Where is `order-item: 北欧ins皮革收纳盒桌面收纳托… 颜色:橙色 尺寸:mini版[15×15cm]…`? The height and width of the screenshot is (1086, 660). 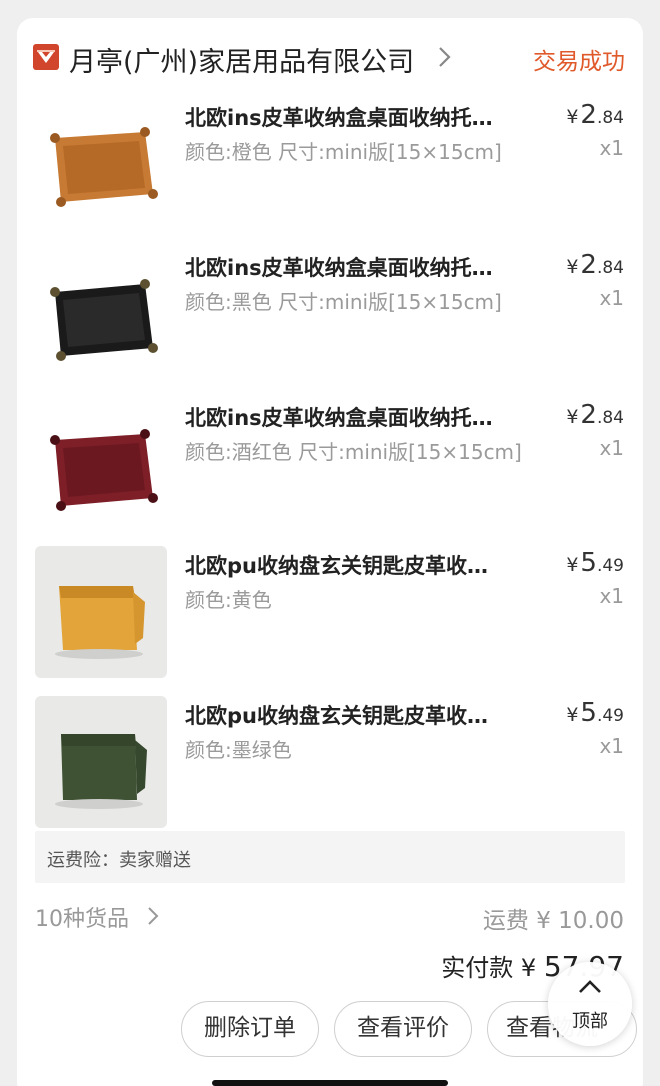
order-item: 北欧ins皮革收纳盒桌面收纳托… 颜色:橙色 尺寸:mini版[15×15cm]… is located at coordinates (330, 168).